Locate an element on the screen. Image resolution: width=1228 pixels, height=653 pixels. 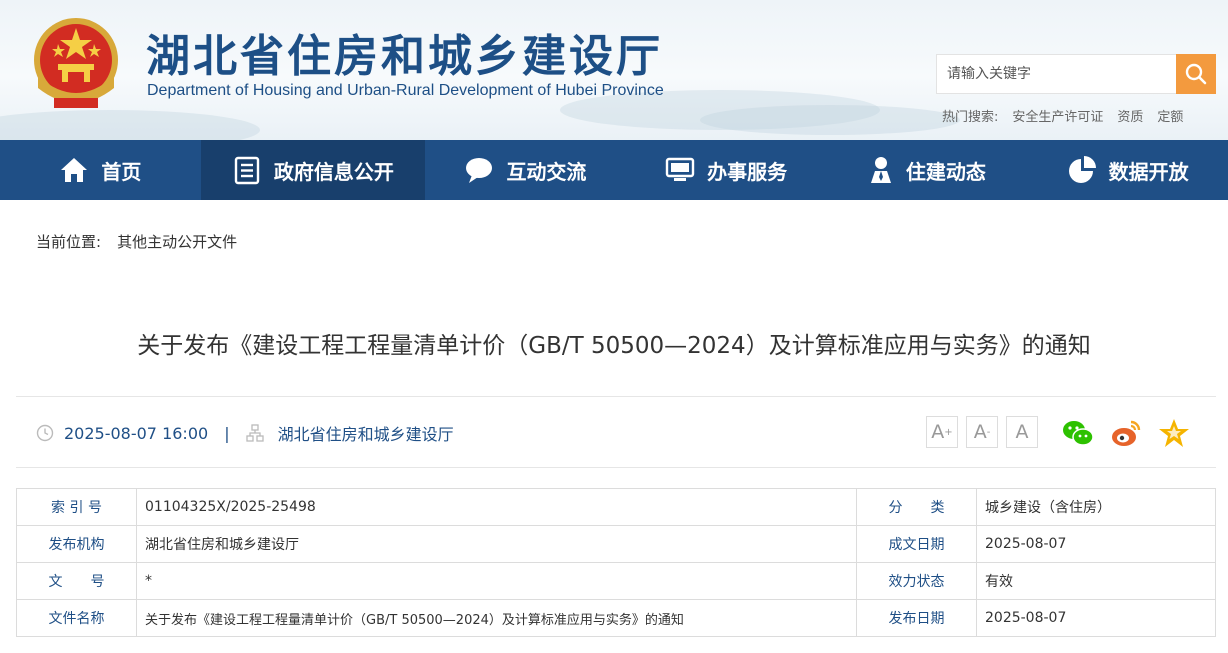
wechat-share-icon is located at coordinates (1078, 433).